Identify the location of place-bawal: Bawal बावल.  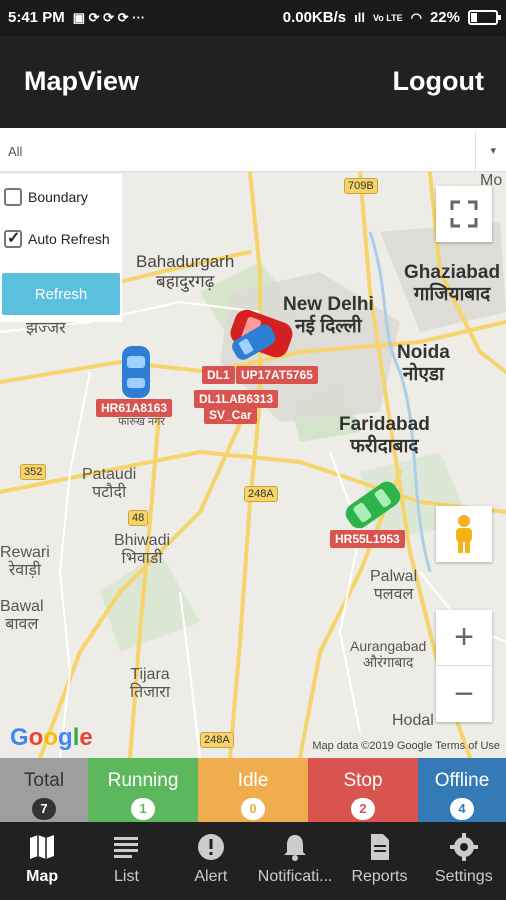
(22, 616).